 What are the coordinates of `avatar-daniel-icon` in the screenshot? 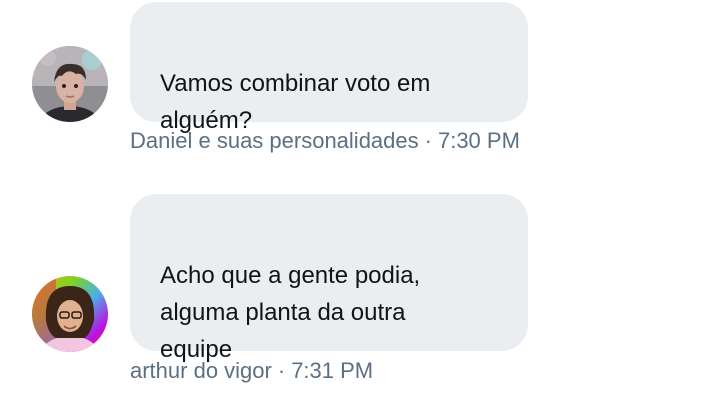 It's located at (70, 84).